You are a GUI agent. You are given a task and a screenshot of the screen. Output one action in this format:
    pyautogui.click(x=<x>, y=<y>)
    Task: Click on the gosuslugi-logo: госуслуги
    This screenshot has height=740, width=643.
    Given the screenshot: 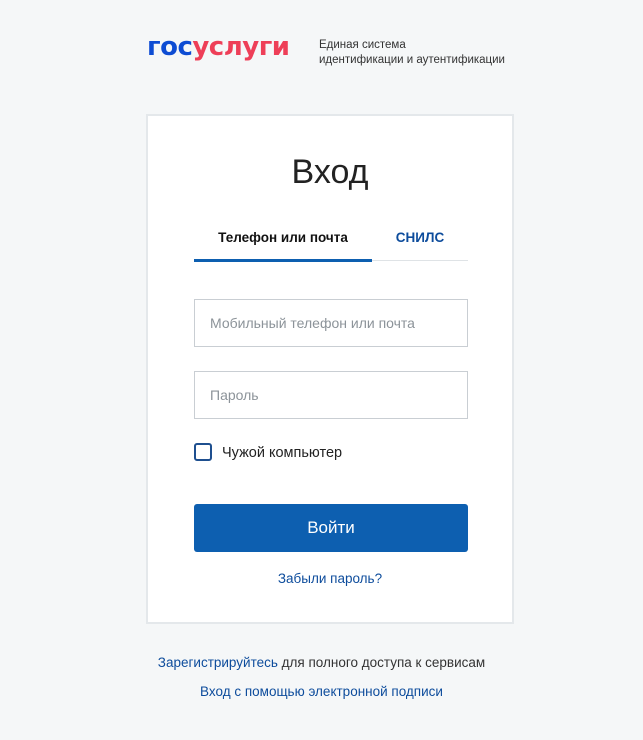 What is the action you would take?
    pyautogui.click(x=218, y=47)
    